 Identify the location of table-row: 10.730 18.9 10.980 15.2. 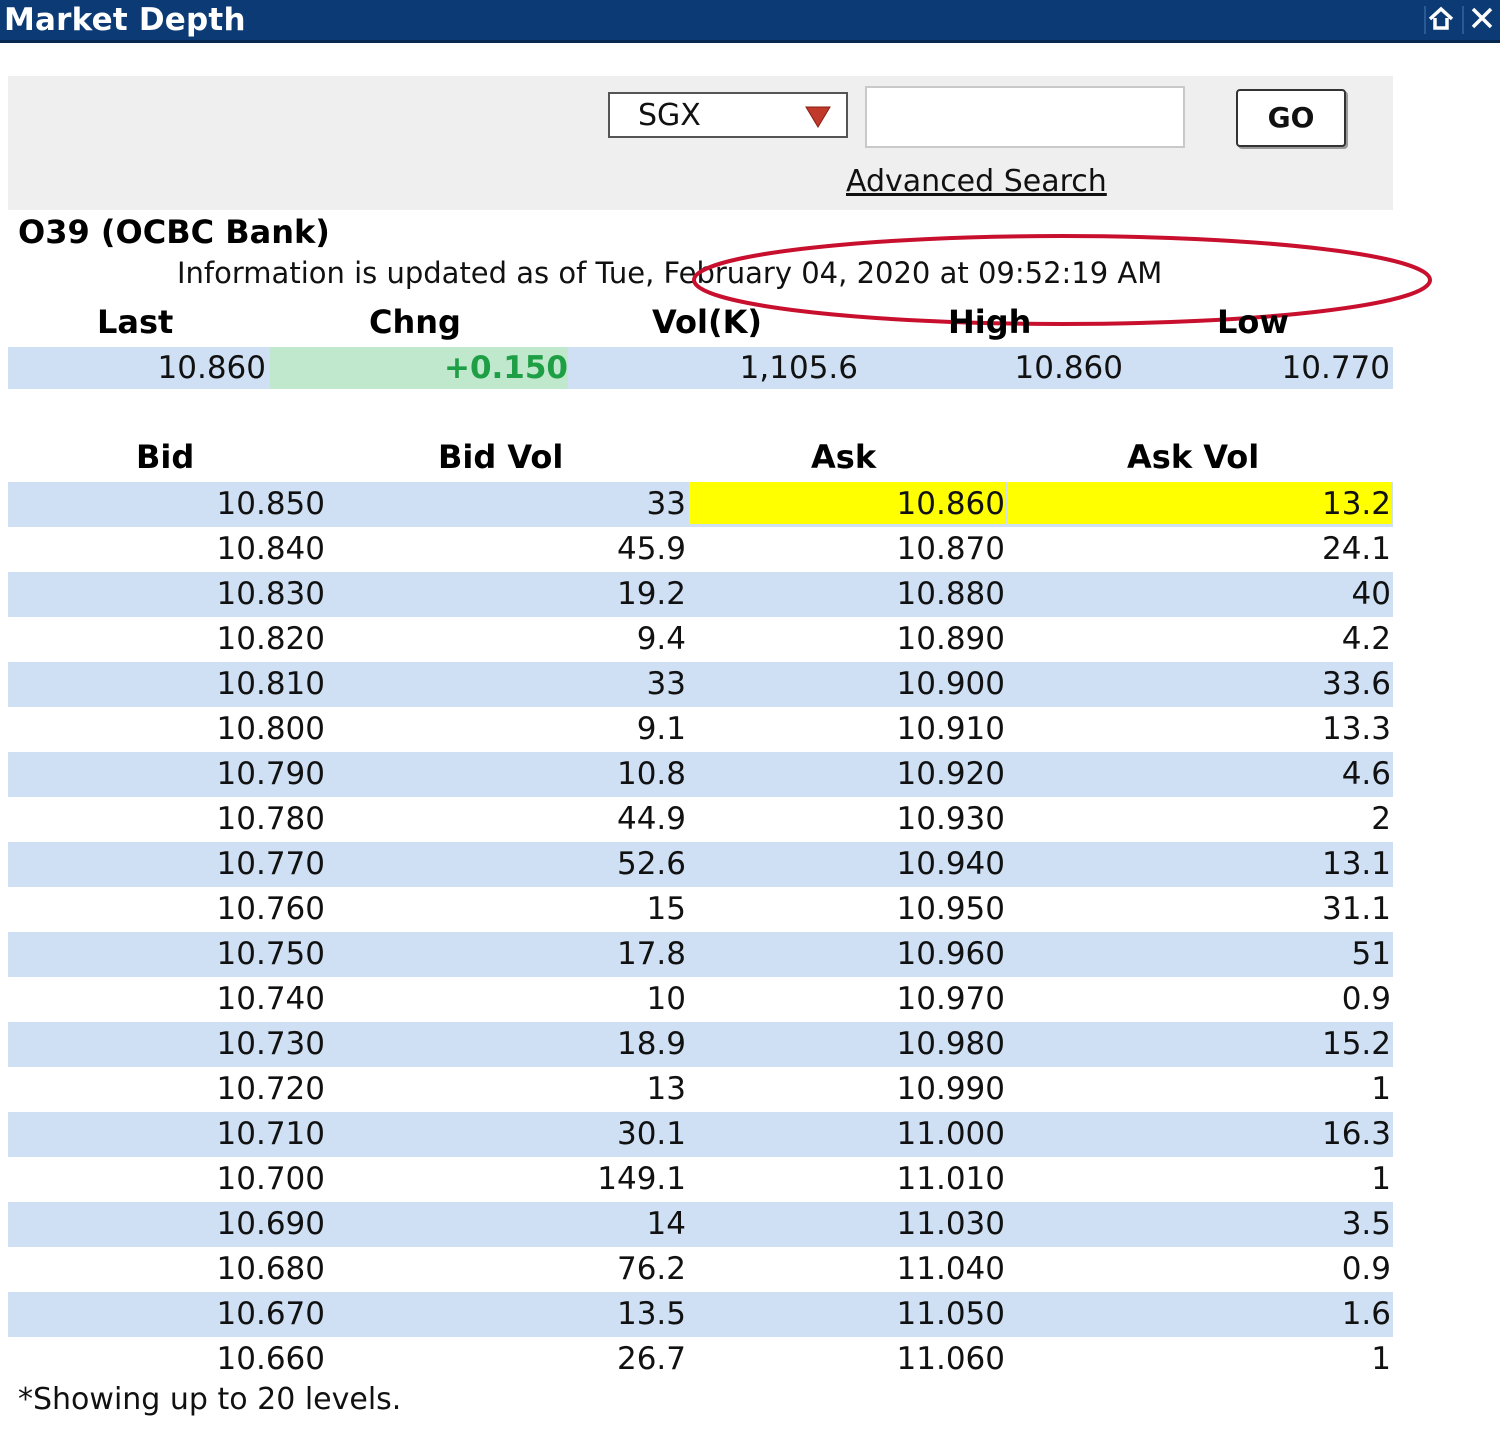
(700, 1044).